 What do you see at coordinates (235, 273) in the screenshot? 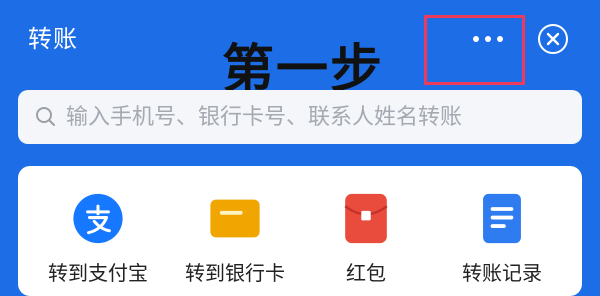
I see `action-label: 转到银行卡` at bounding box center [235, 273].